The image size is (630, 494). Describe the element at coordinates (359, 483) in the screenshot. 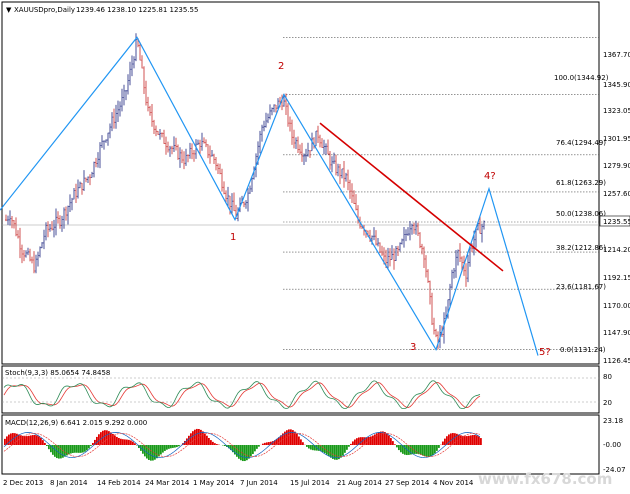

I see `time-label: 21 Aug 2014` at that location.